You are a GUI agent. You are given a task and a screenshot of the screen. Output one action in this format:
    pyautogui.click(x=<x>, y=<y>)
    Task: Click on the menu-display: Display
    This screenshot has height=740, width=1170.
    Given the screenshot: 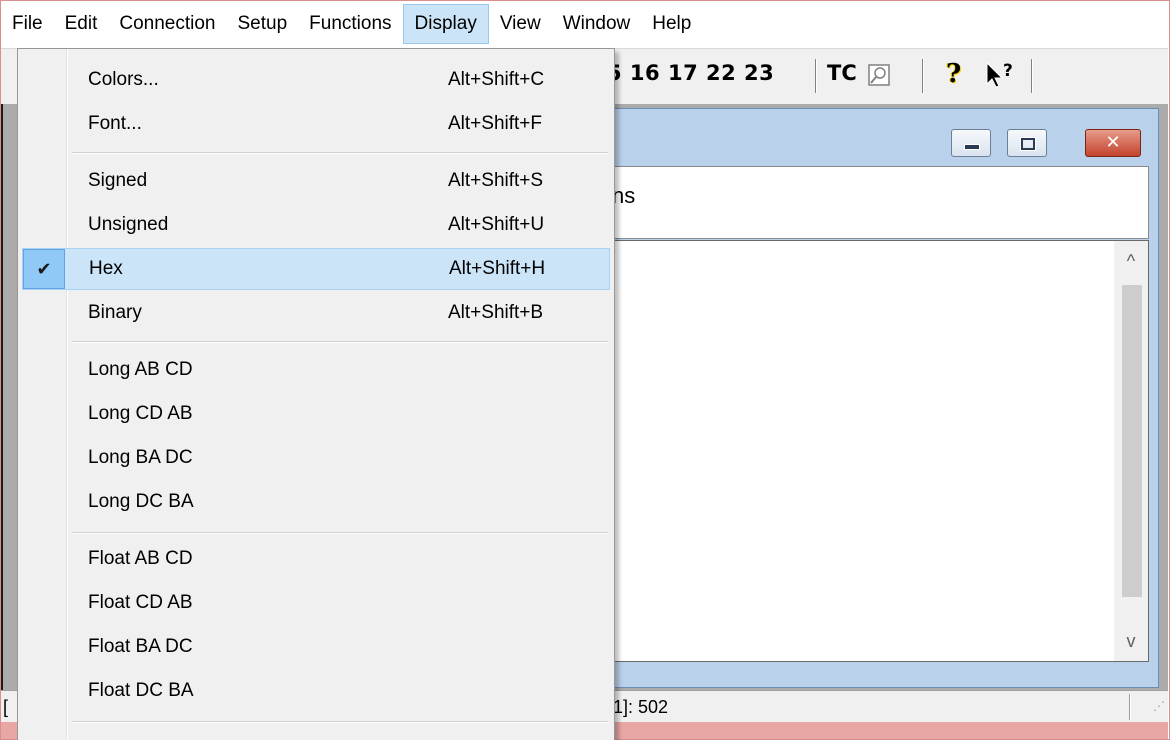 What is the action you would take?
    pyautogui.click(x=445, y=24)
    